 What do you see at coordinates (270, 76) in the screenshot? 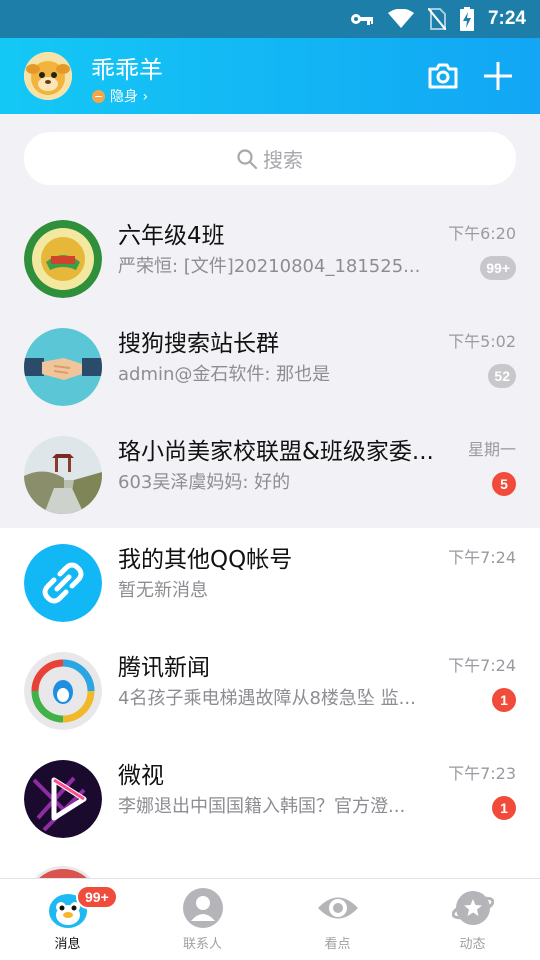
I see `app-header: 乖乖羊 隐身 ›` at bounding box center [270, 76].